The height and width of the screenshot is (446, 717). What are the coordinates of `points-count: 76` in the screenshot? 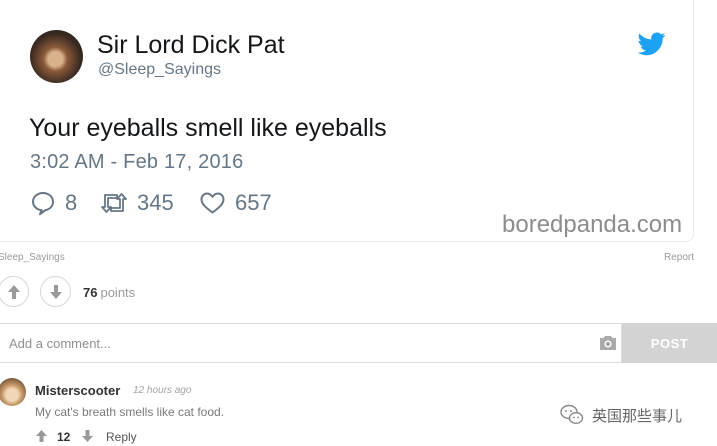 It's located at (90, 292).